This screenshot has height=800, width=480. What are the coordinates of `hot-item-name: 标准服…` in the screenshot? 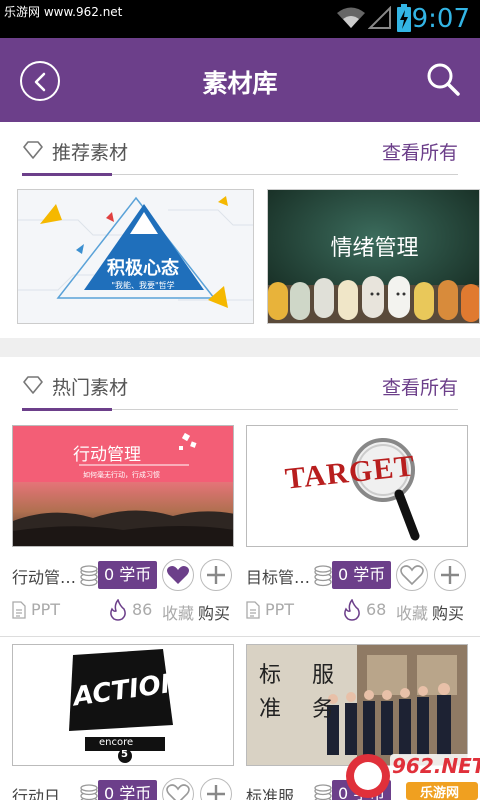 It's located at (278, 793).